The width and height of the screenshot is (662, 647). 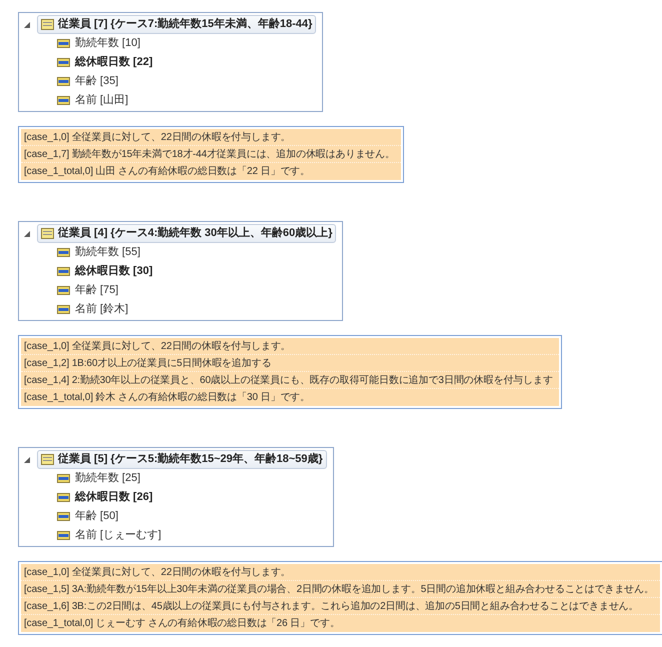 What do you see at coordinates (94, 100) in the screenshot?
I see `tree-item: 名前 [山田]` at bounding box center [94, 100].